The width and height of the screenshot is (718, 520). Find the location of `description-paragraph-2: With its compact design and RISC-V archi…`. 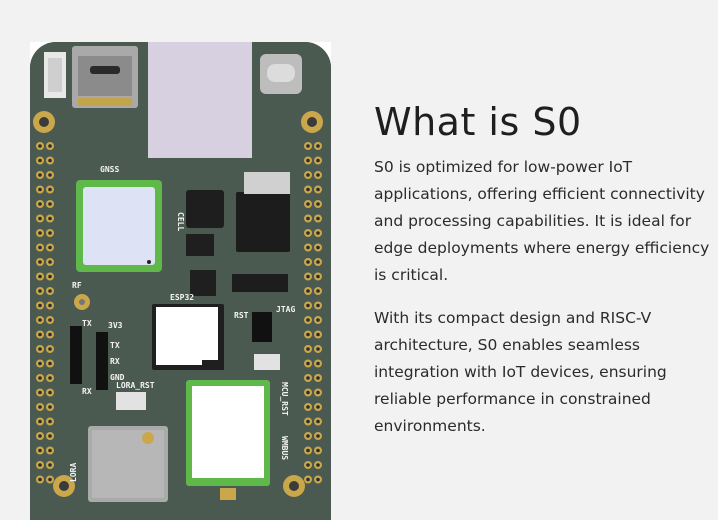

description-paragraph-2: With its compact design and RISC-V archi… is located at coordinates (520, 372).